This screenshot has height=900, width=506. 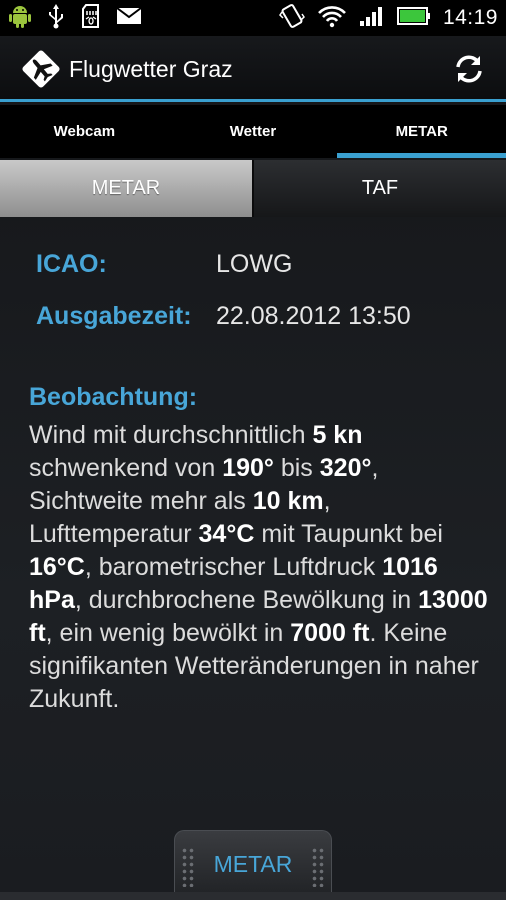 What do you see at coordinates (41, 69) in the screenshot?
I see `airplane-icon` at bounding box center [41, 69].